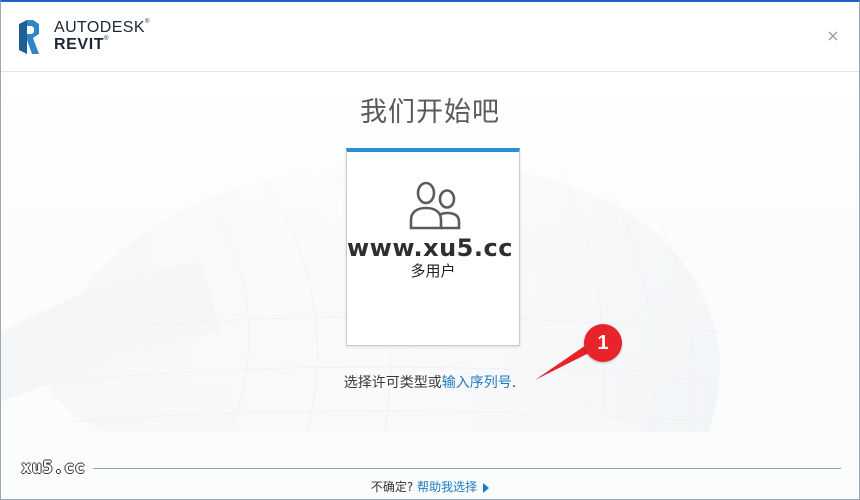 The height and width of the screenshot is (500, 860). Describe the element at coordinates (430, 112) in the screenshot. I see `page-title: 我们开始吧` at that location.